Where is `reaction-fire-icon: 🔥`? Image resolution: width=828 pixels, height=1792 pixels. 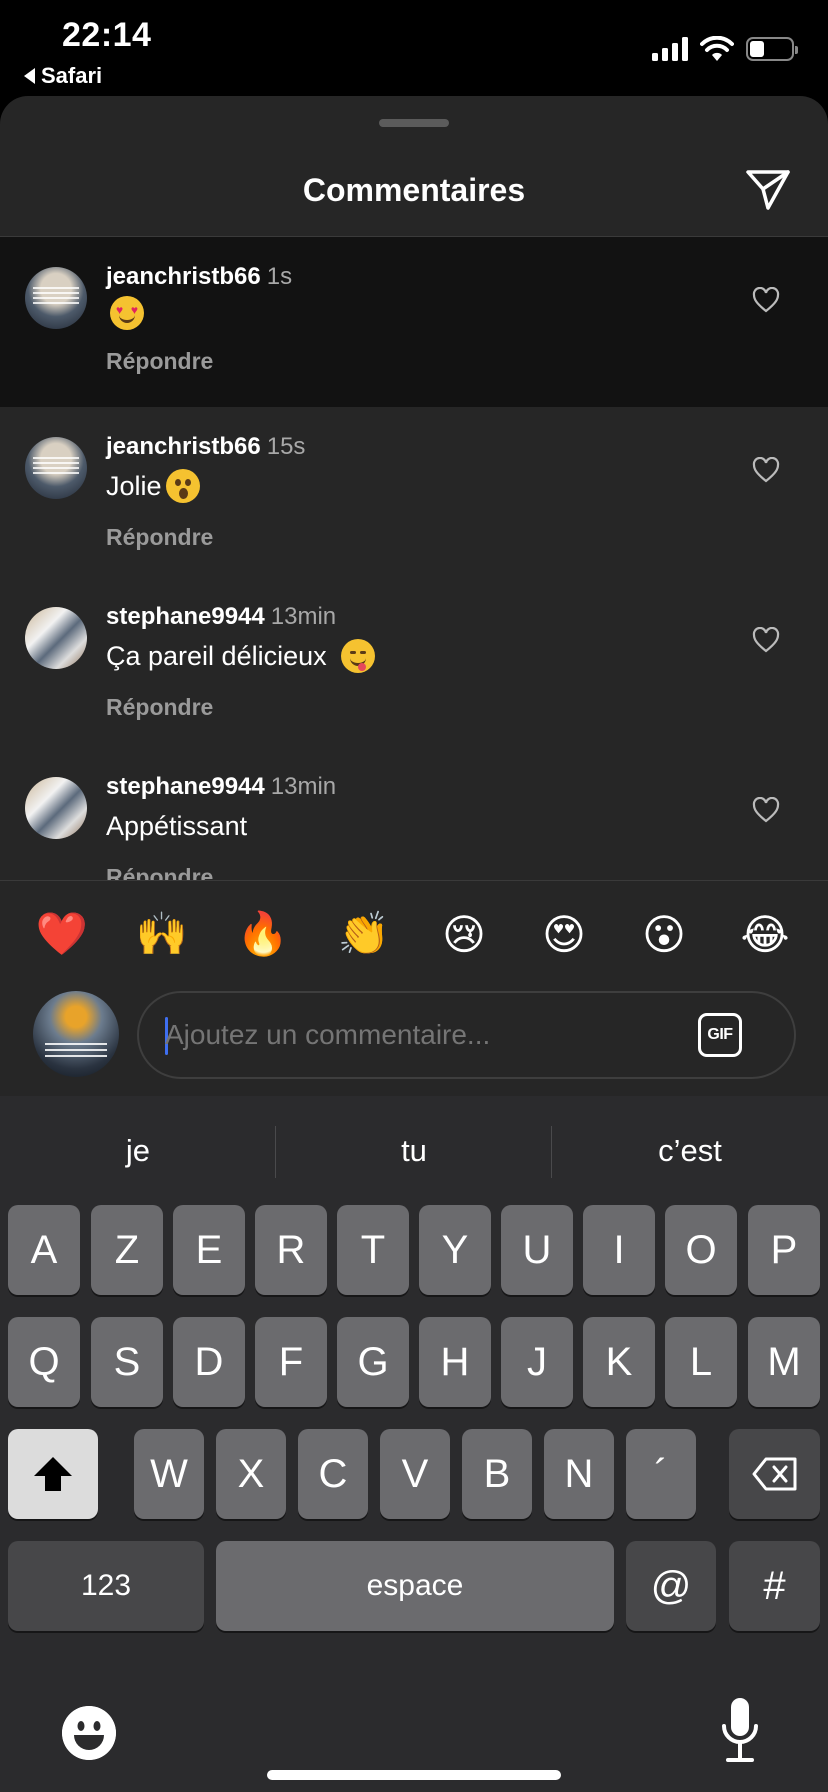
reaction-fire-icon: 🔥 is located at coordinates (263, 934).